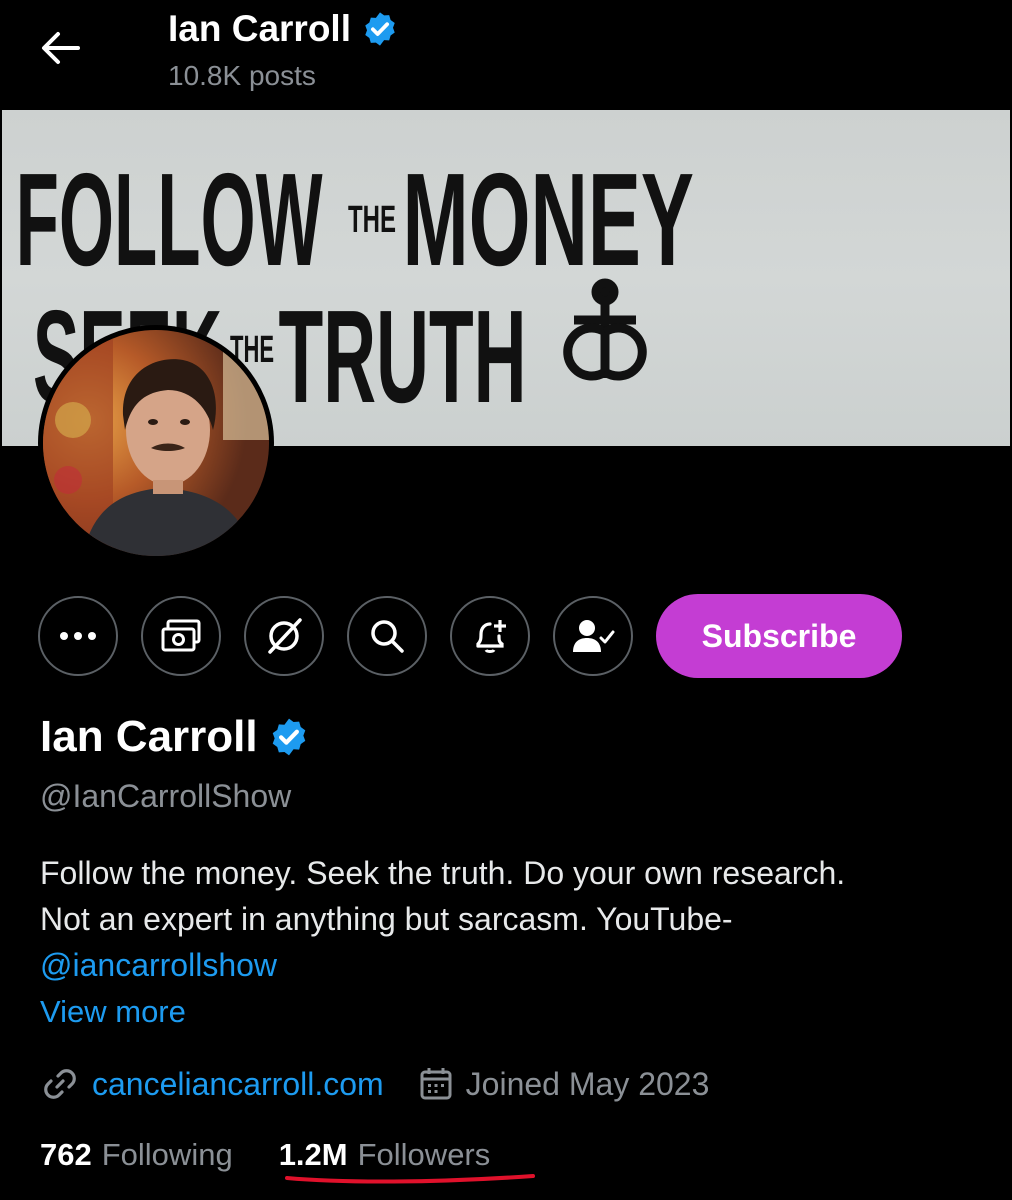 The width and height of the screenshot is (1012, 1200). I want to click on grok-icon, so click(285, 636).